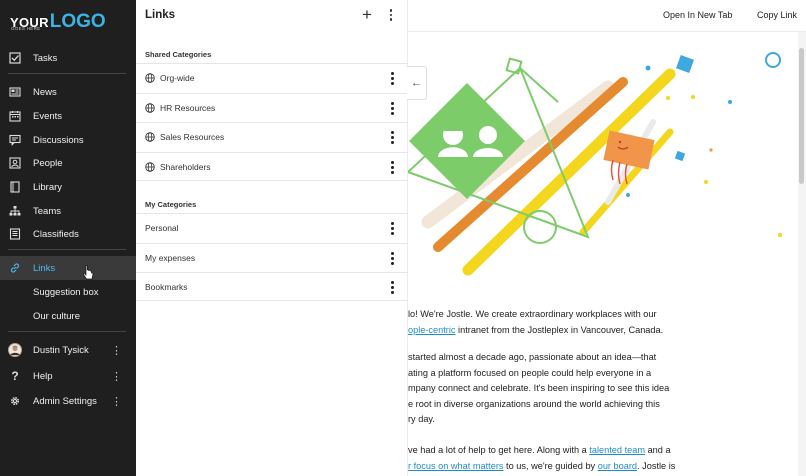  Describe the element at coordinates (58, 22) in the screenshot. I see `logo: YOURLOGO GOES HERE` at that location.